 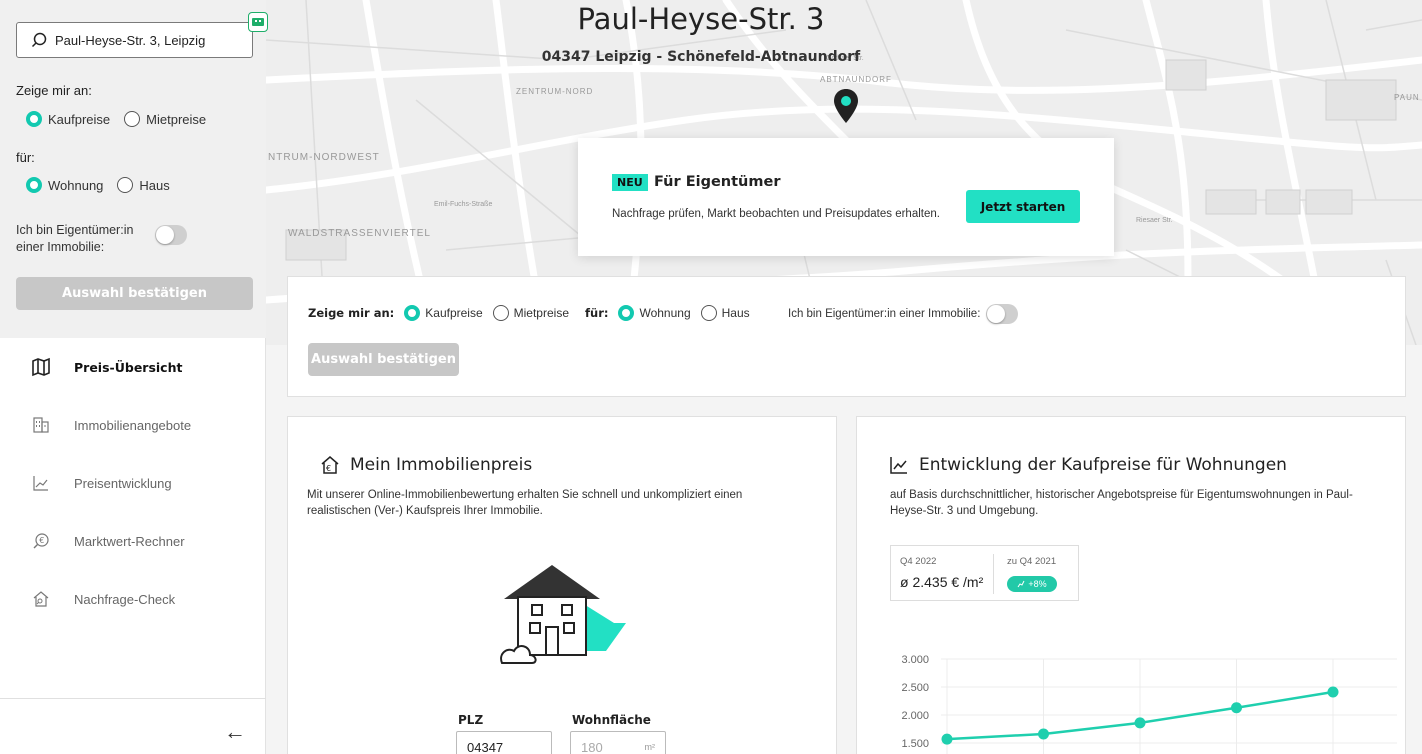 I want to click on nav-item-nachfrage-check: Nachfrage-Check, so click(x=133, y=599).